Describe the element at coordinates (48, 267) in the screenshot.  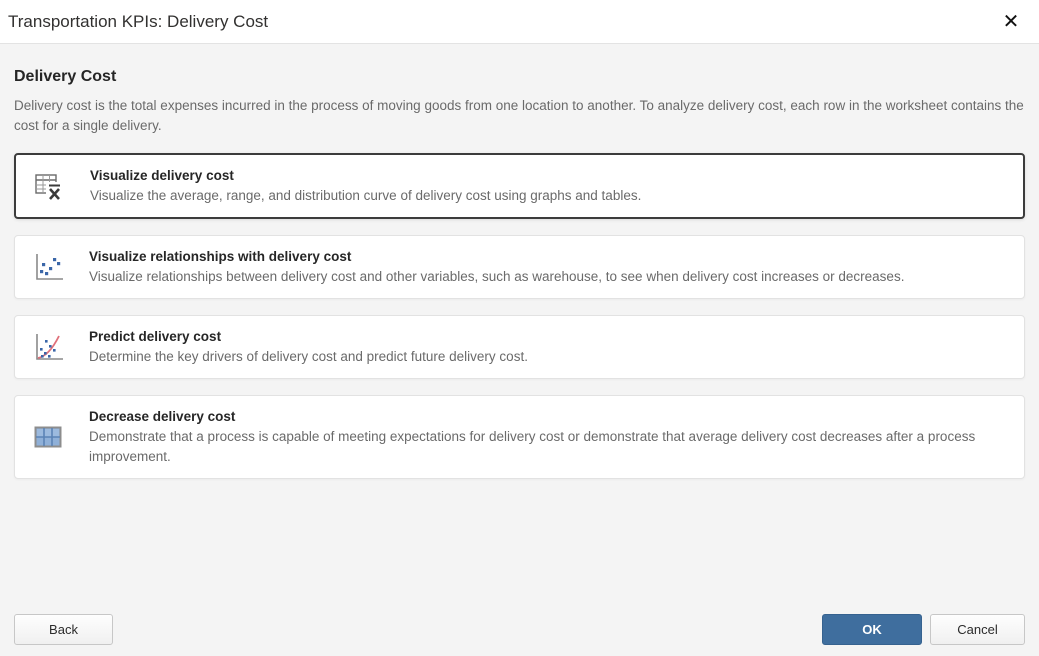
I see `scatter-plot-icon` at that location.